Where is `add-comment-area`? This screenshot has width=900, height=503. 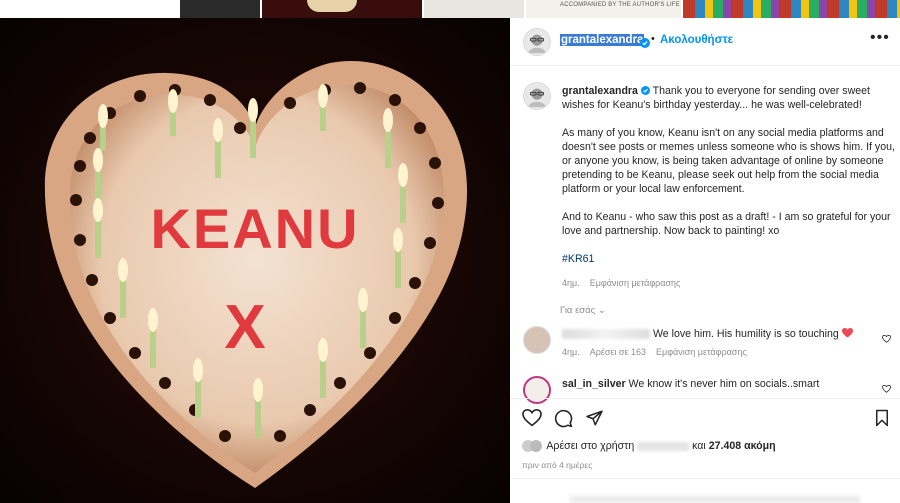
add-comment-area is located at coordinates (715, 499).